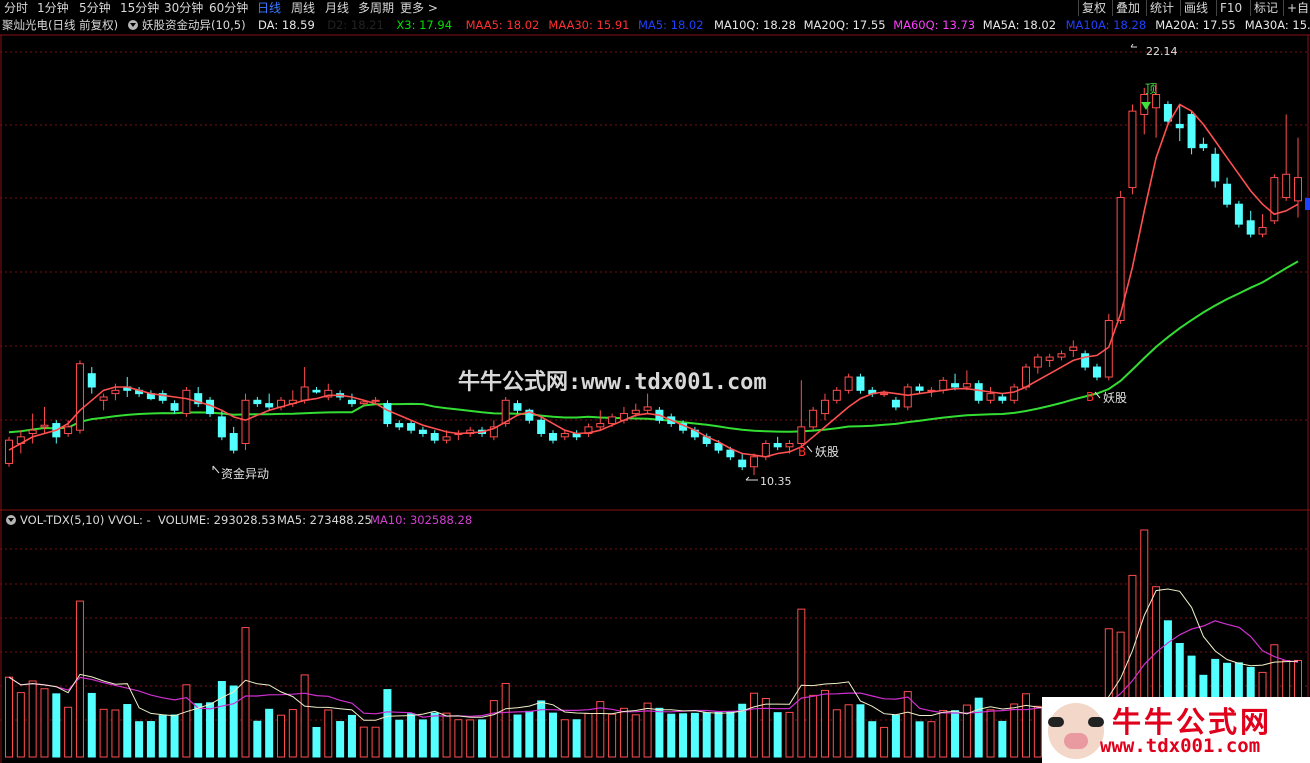 The width and height of the screenshot is (1310, 763). Describe the element at coordinates (776, 481) in the screenshot. I see `low-price-label: 10.35` at that location.